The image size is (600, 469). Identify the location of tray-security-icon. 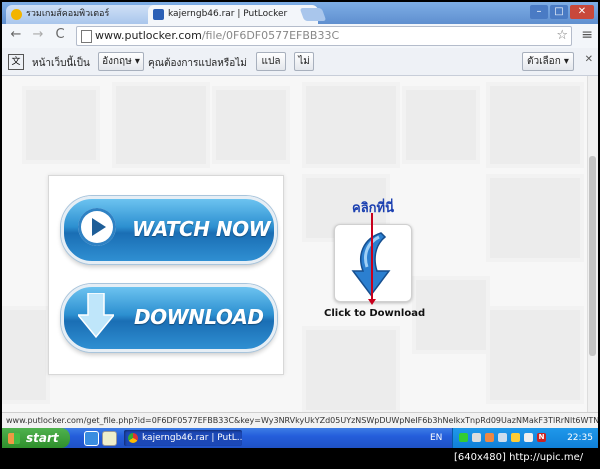
(489, 437).